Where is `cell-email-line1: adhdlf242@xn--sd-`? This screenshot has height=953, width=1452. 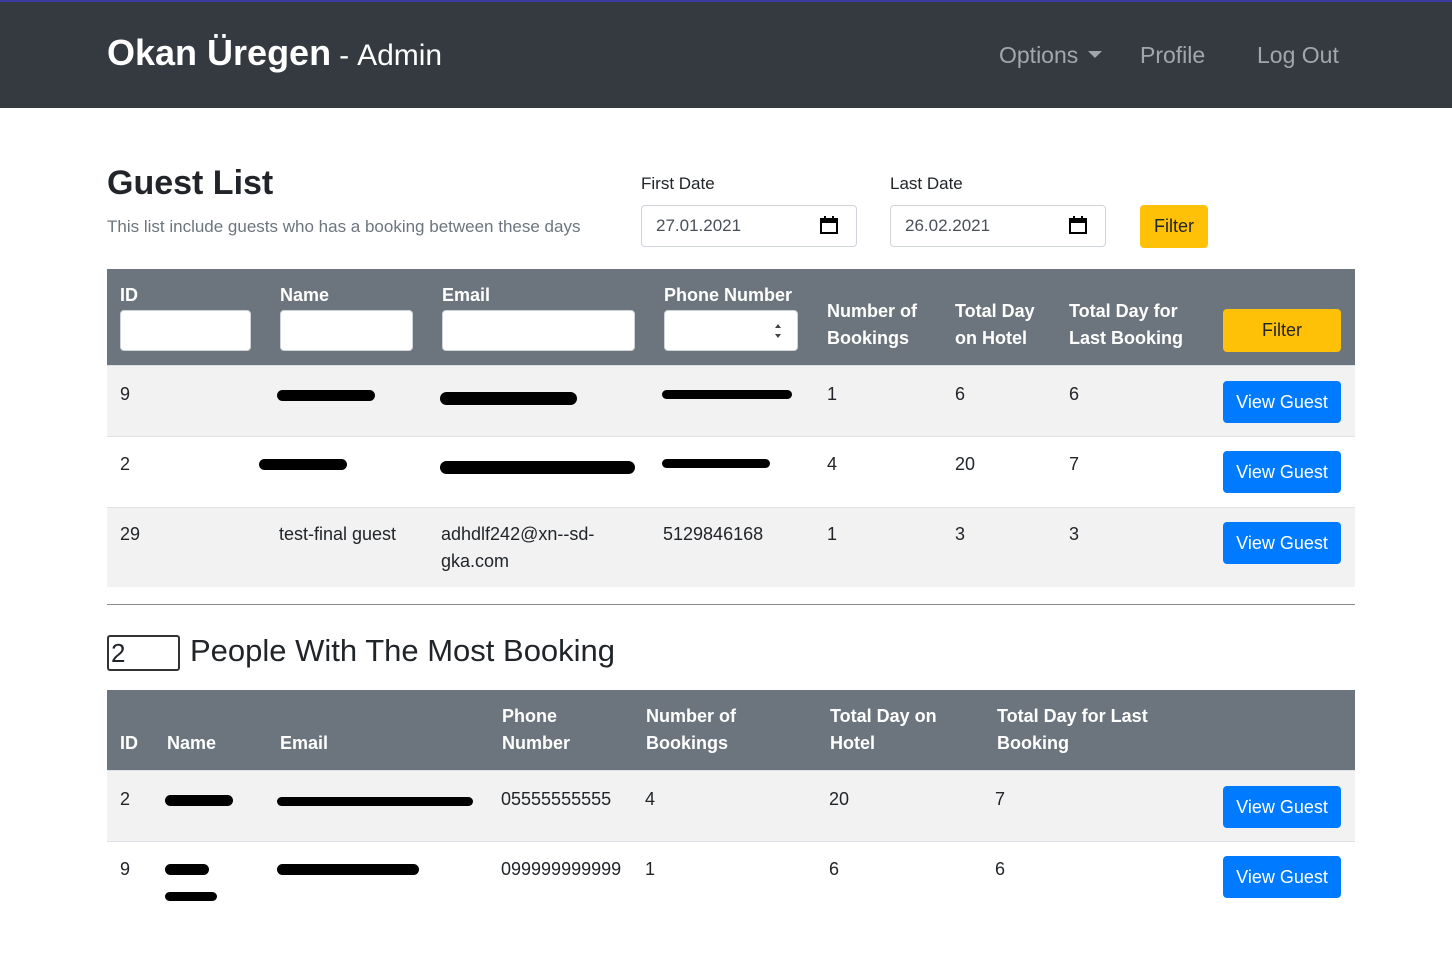
cell-email-line1: adhdlf242@xn--sd- is located at coordinates (518, 534).